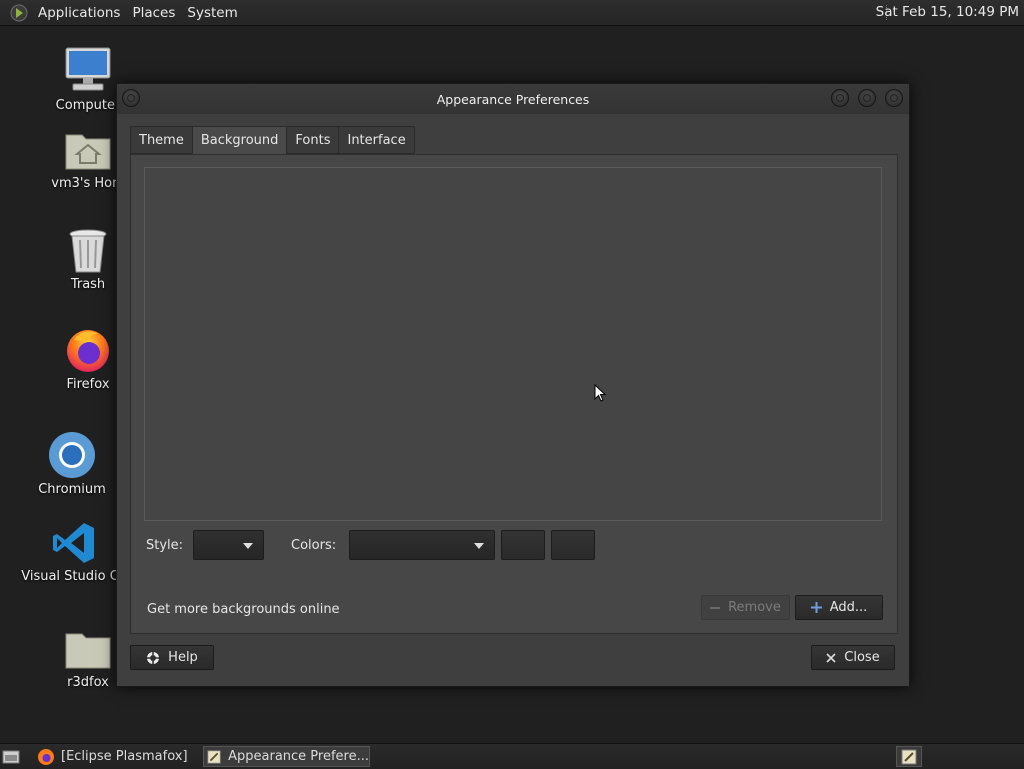  Describe the element at coordinates (183, 657) in the screenshot. I see `help-button-label: Help` at that location.